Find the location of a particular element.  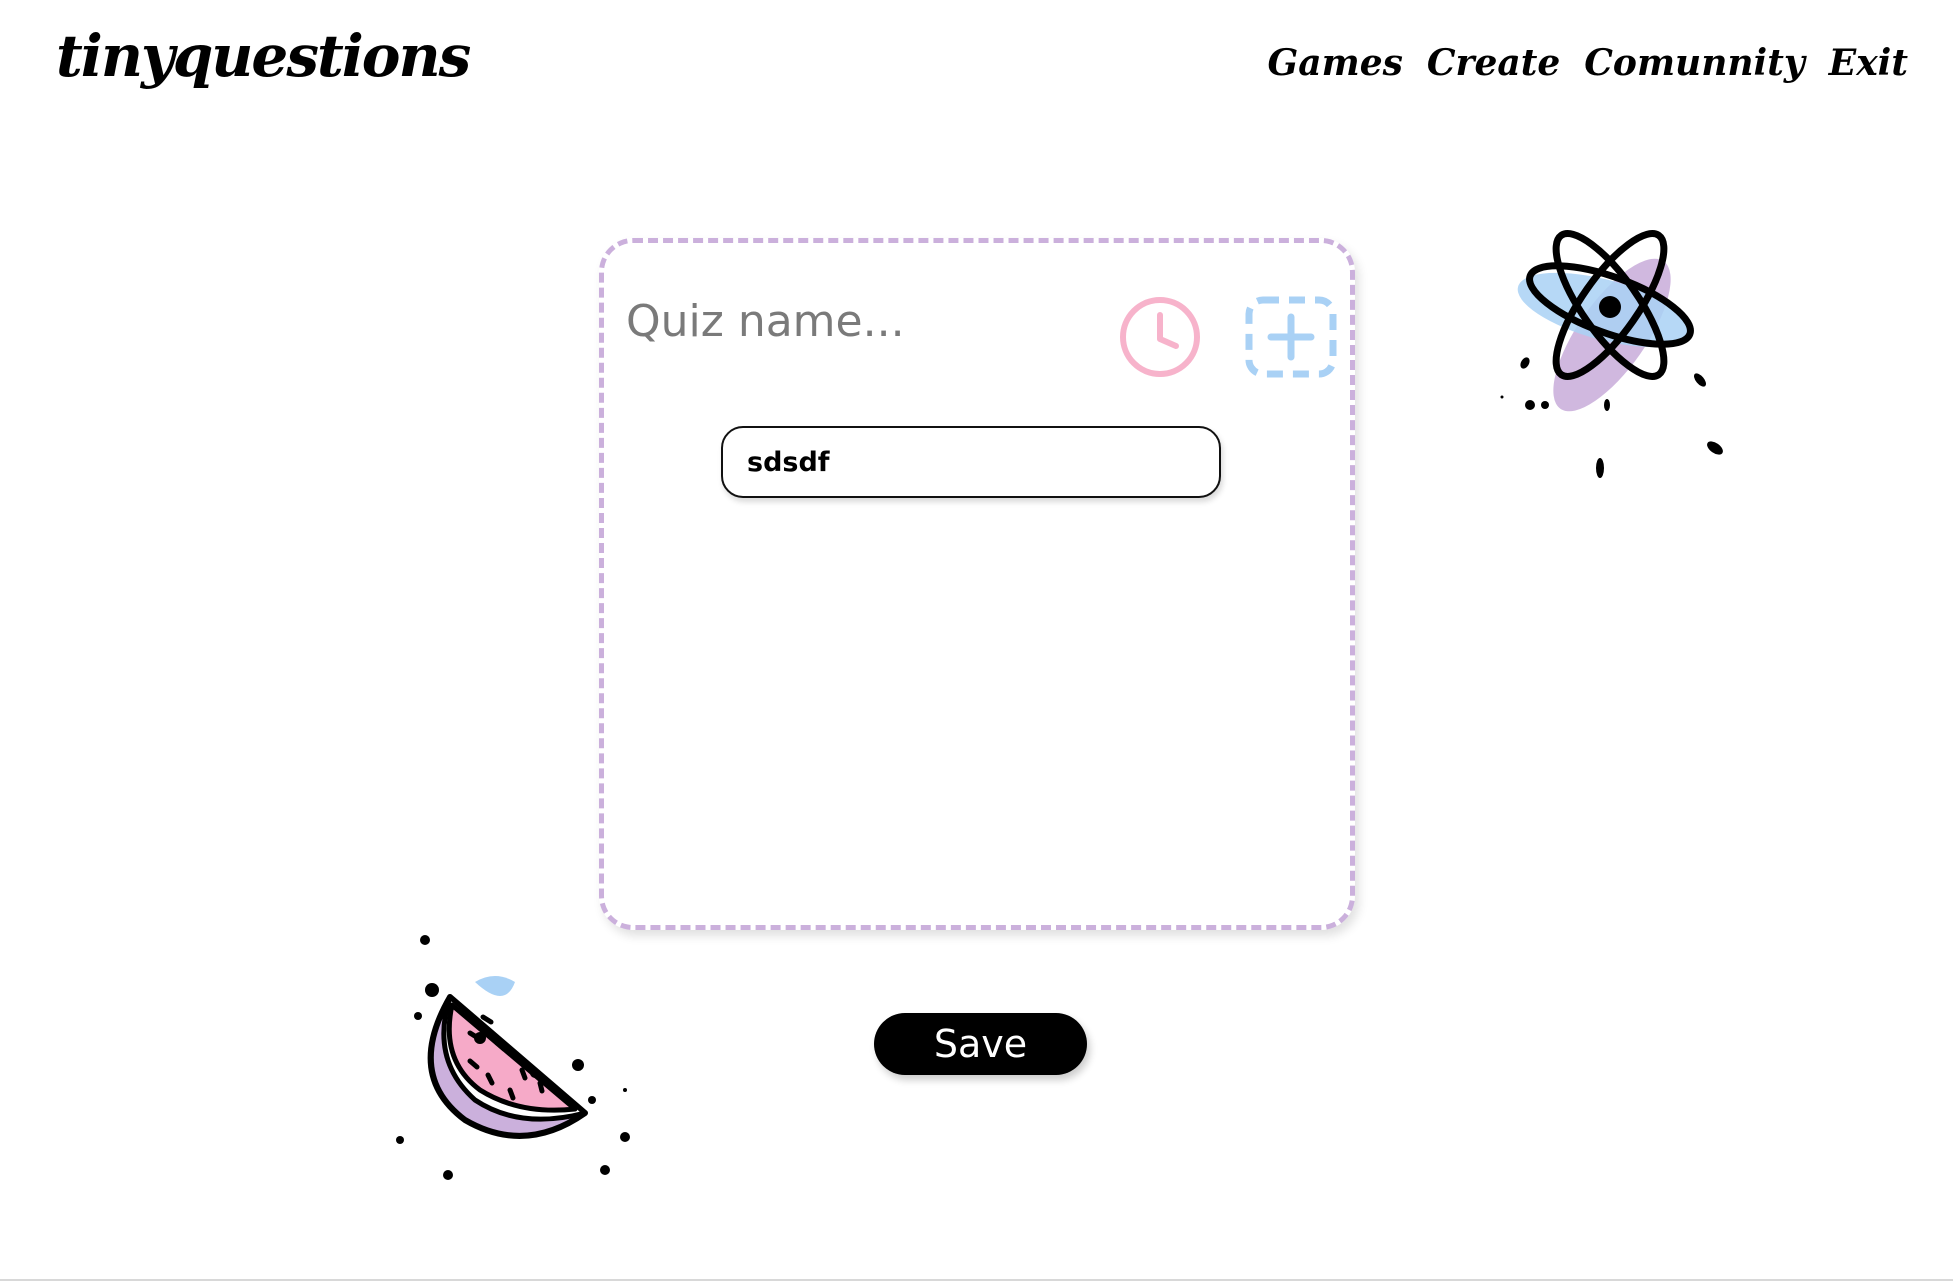

logo: tinyquestions is located at coordinates (263, 56).